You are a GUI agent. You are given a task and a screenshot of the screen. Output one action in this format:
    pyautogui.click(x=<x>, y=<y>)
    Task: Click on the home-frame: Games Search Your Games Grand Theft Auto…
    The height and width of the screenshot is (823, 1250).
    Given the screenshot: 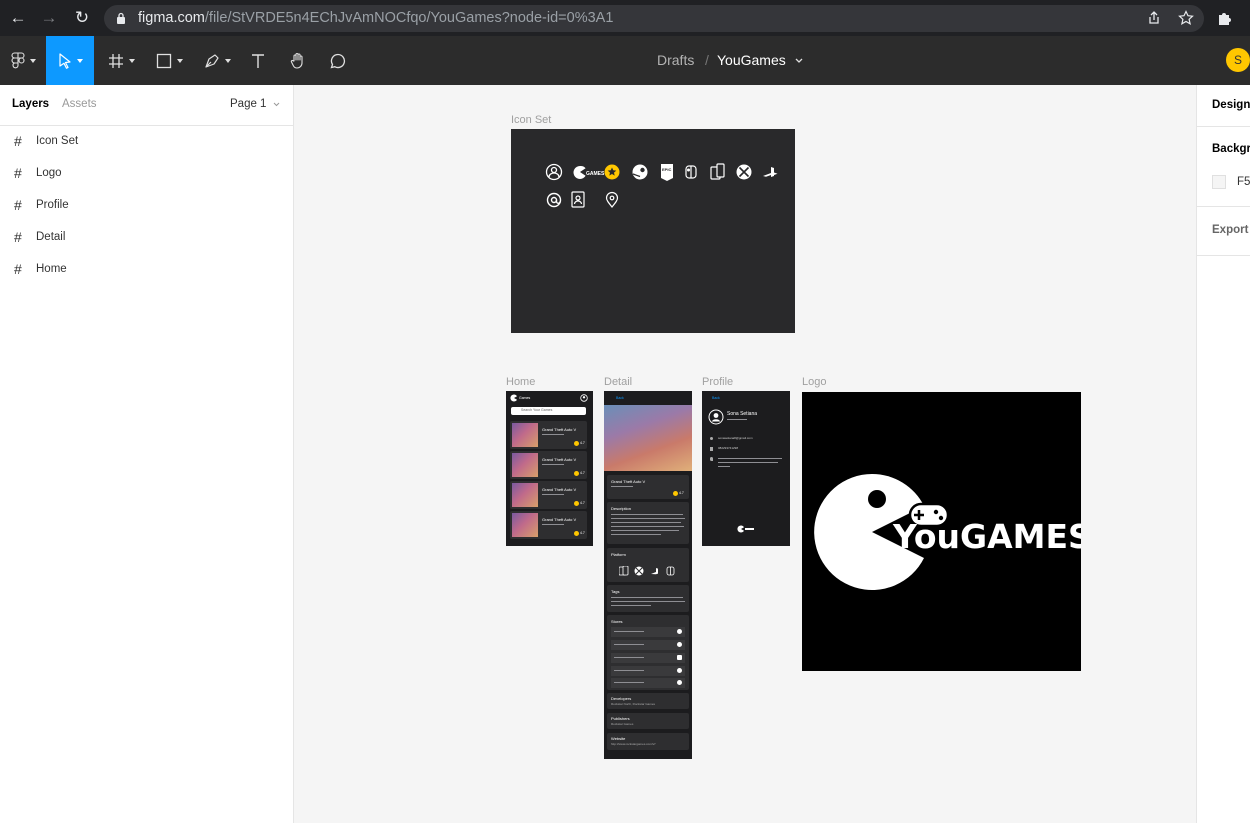 What is the action you would take?
    pyautogui.click(x=549, y=468)
    